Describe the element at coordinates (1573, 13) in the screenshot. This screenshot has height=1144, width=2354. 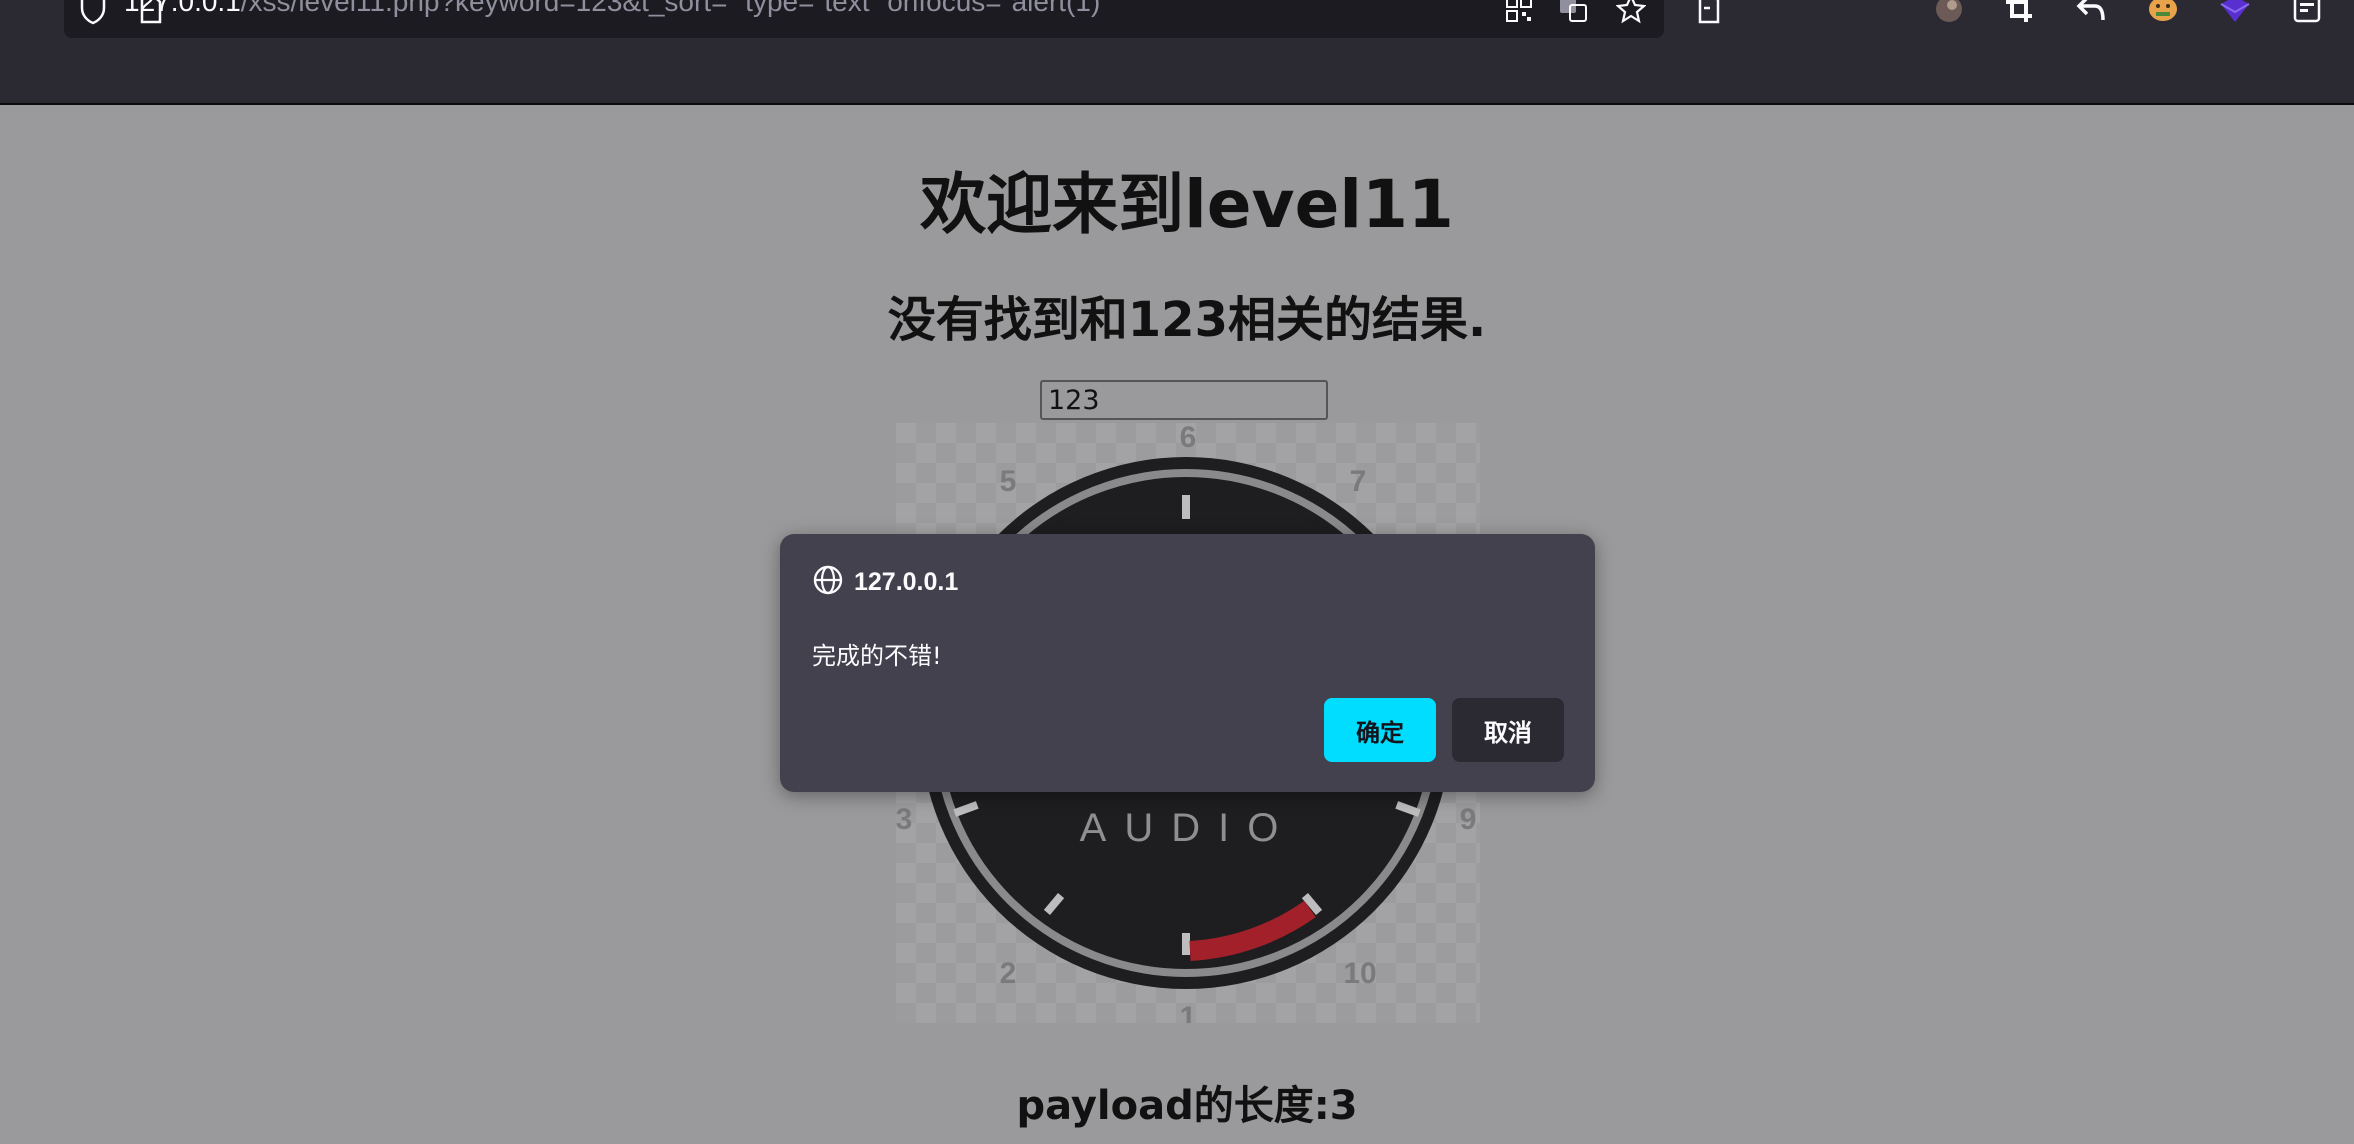
I see `translate-icon` at that location.